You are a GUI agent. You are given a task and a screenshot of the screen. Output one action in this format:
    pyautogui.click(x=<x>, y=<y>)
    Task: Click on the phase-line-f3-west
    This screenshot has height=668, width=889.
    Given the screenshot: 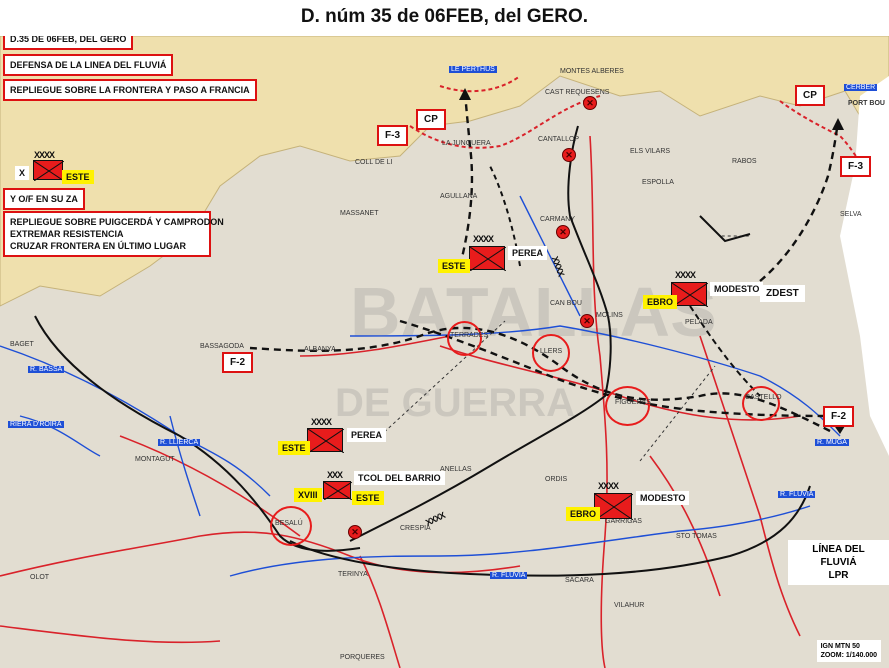 What is the action you would take?
    pyautogui.click(x=466, y=178)
    